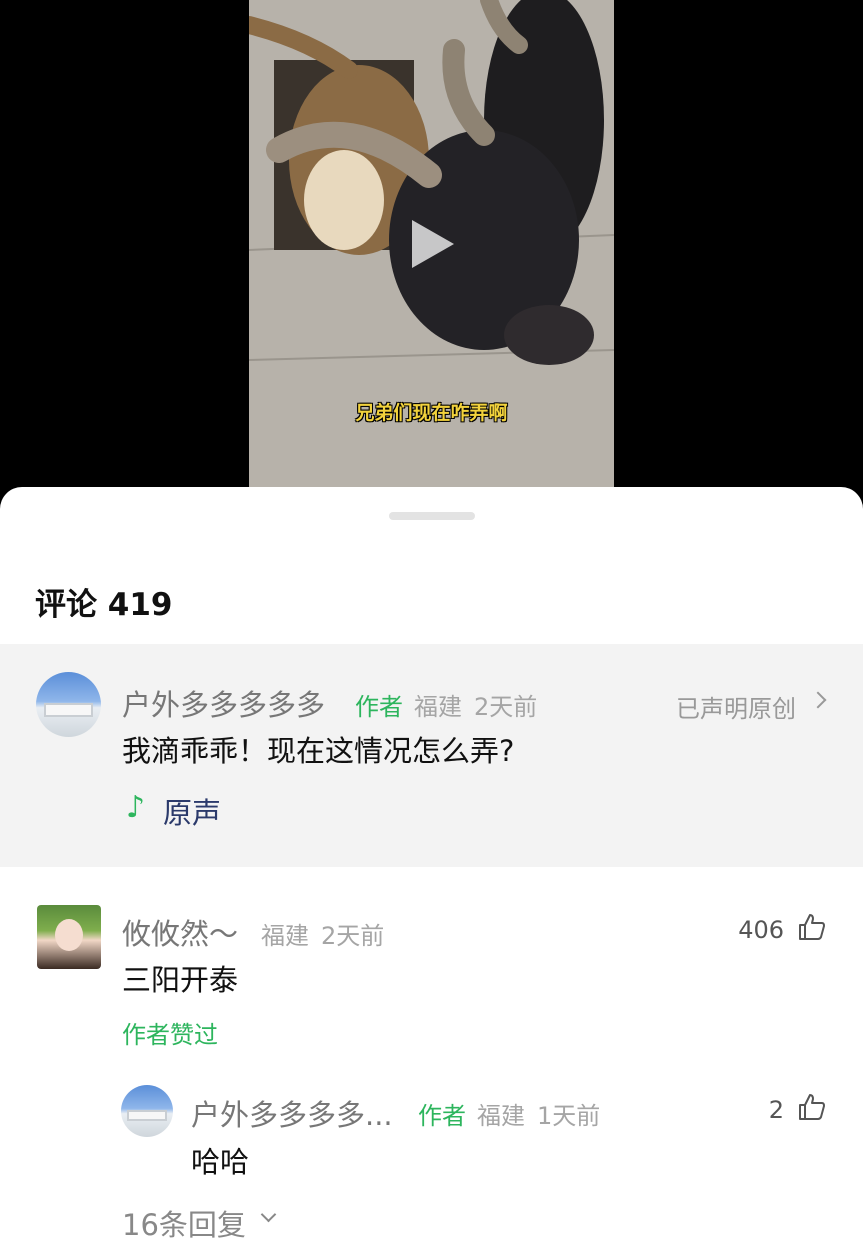 This screenshot has width=863, height=1252. Describe the element at coordinates (223, 703) in the screenshot. I see `comment-author: 户外多多多多多` at that location.